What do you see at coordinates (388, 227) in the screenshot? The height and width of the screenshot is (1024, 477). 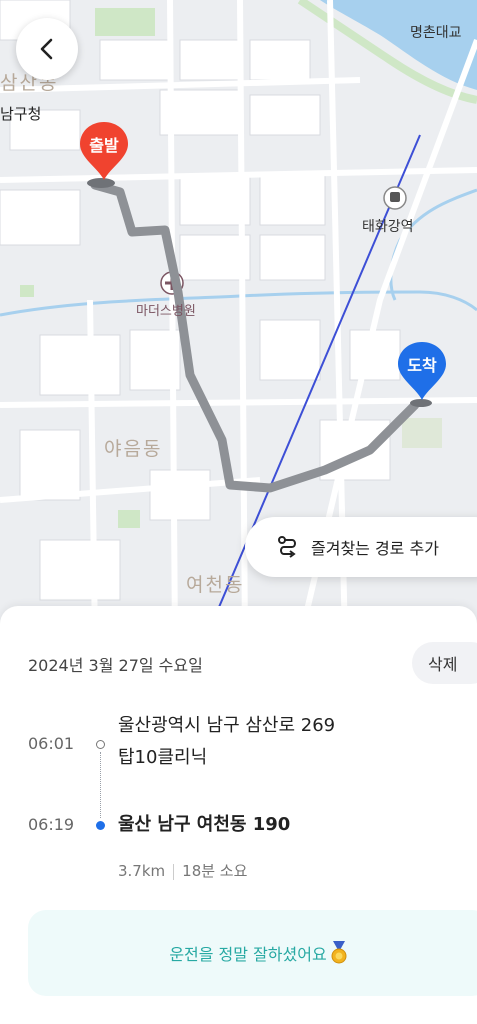 I see `map-label-station: 태화강역` at bounding box center [388, 227].